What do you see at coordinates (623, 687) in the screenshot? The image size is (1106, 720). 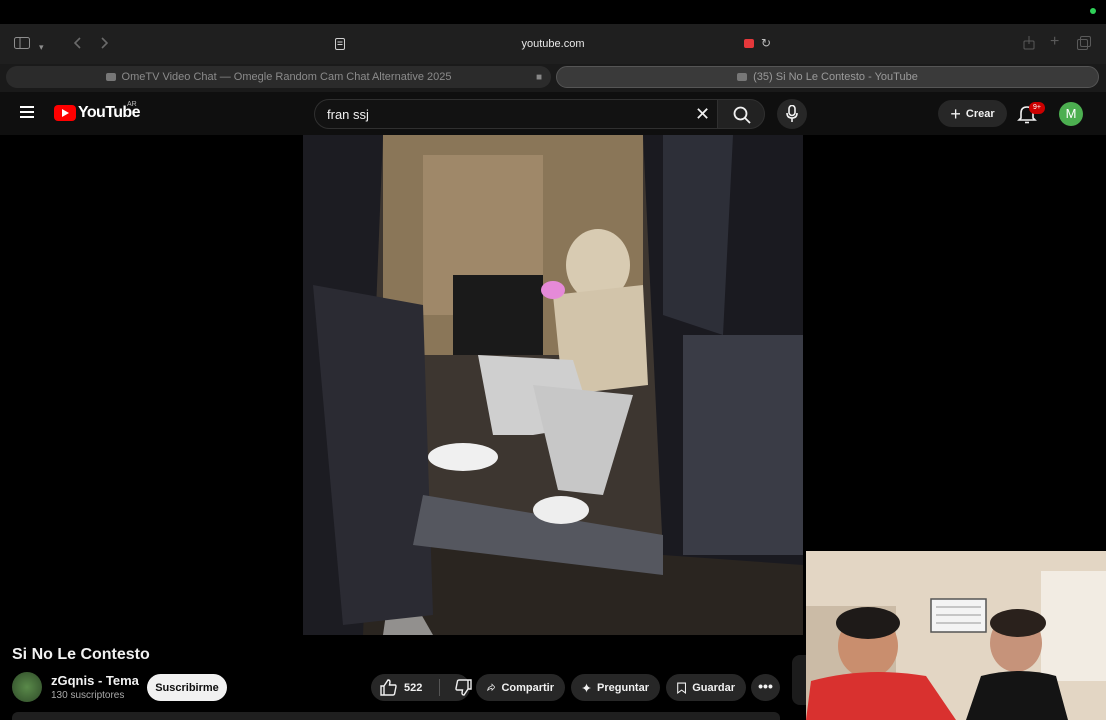 I see `ask-label: Preguntar` at bounding box center [623, 687].